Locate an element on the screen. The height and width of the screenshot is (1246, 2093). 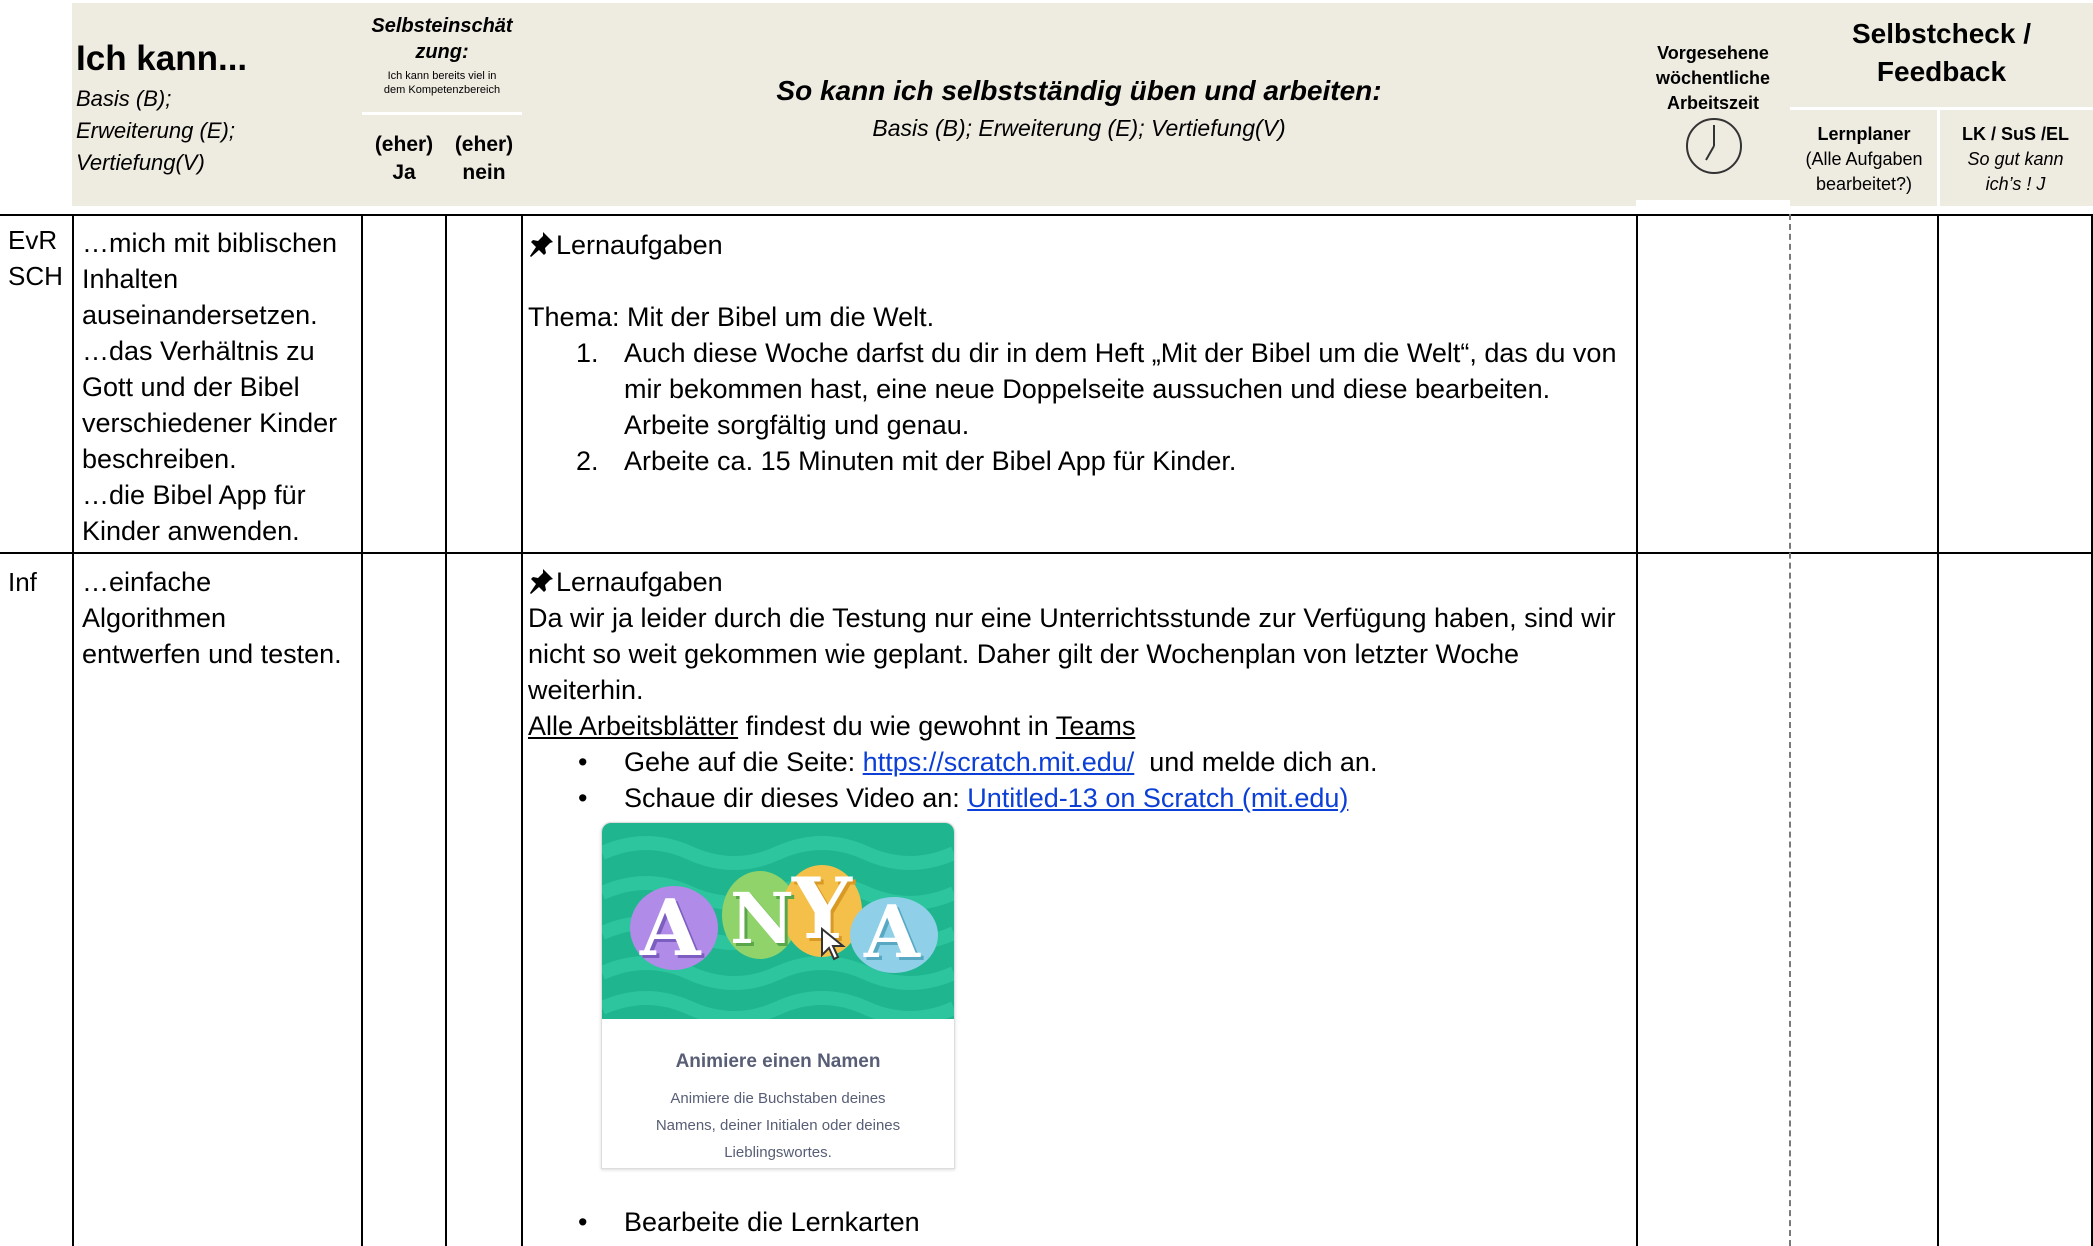
selbst-title-line2: zung: is located at coordinates (442, 52).